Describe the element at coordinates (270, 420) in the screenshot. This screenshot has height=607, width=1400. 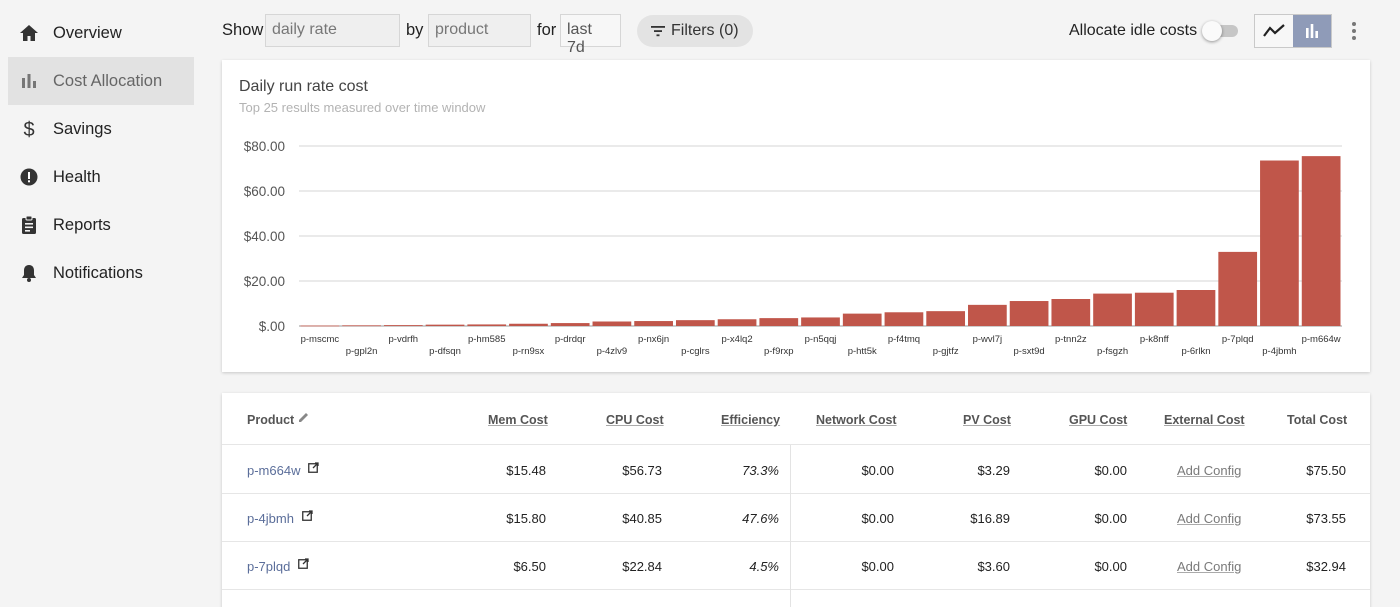
I see `header-product: Product` at that location.